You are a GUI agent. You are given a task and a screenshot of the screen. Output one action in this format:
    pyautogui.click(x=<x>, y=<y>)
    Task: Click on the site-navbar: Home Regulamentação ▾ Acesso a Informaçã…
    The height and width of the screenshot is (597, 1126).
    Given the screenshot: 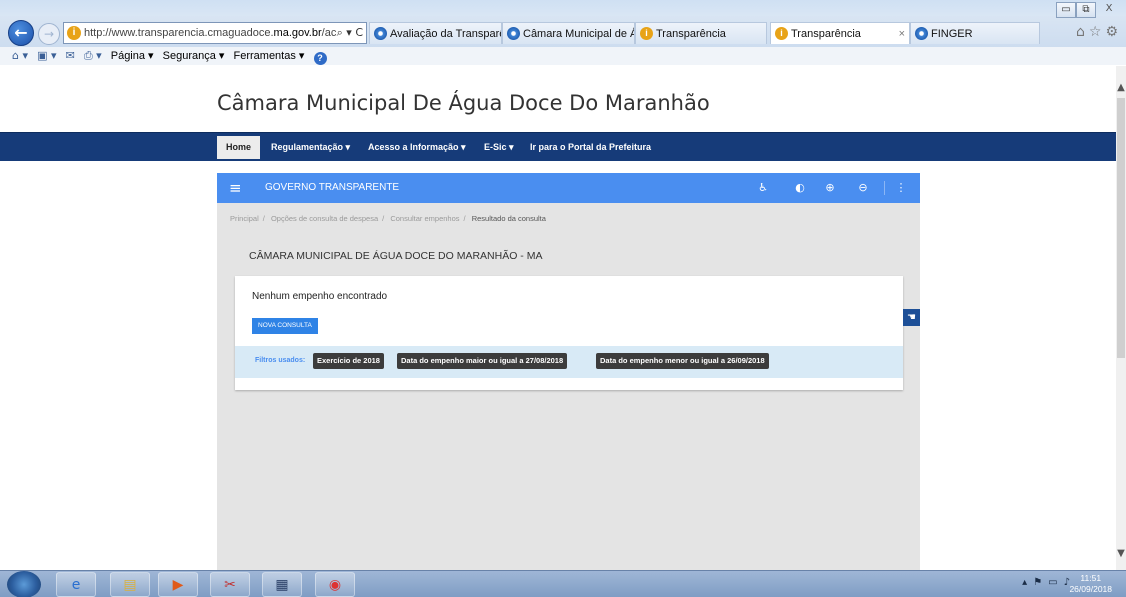 What is the action you would take?
    pyautogui.click(x=558, y=146)
    